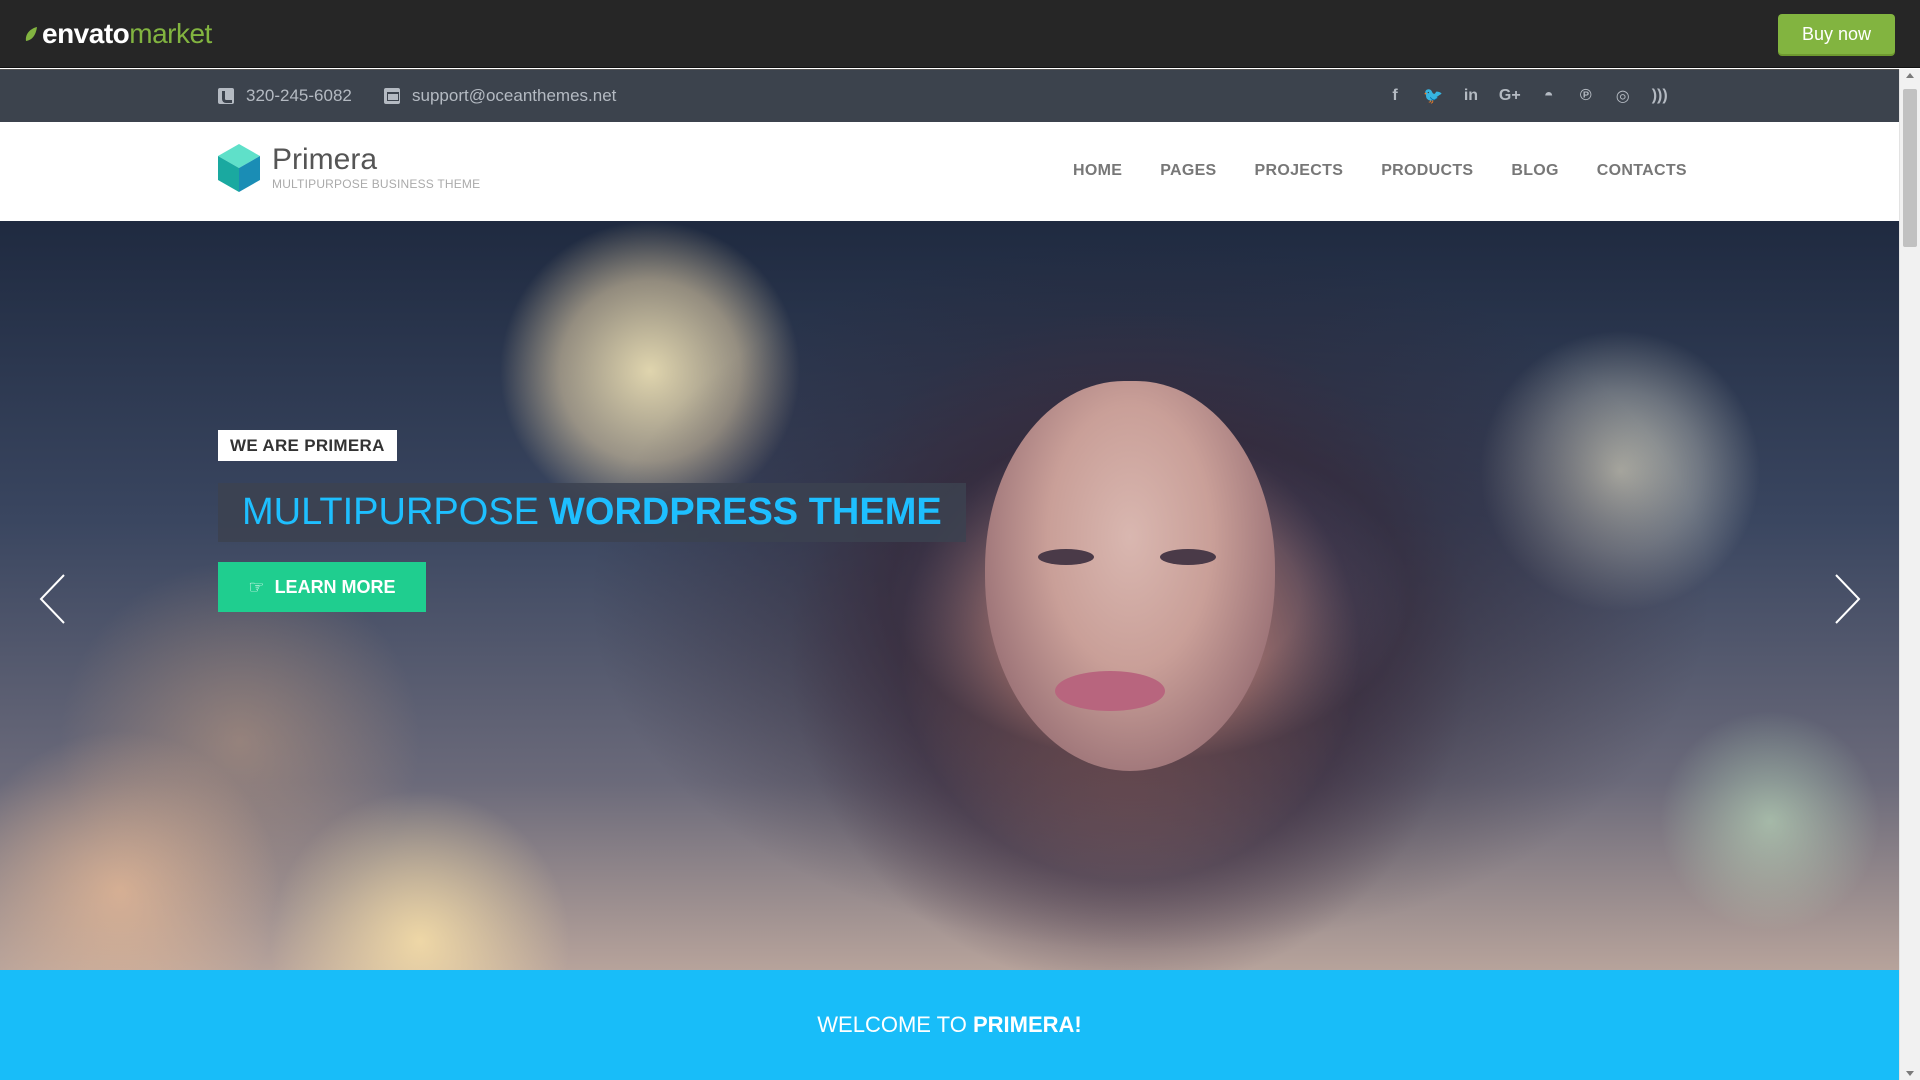 The width and height of the screenshot is (1920, 1080). I want to click on linkedin-icon: in, so click(1471, 96).